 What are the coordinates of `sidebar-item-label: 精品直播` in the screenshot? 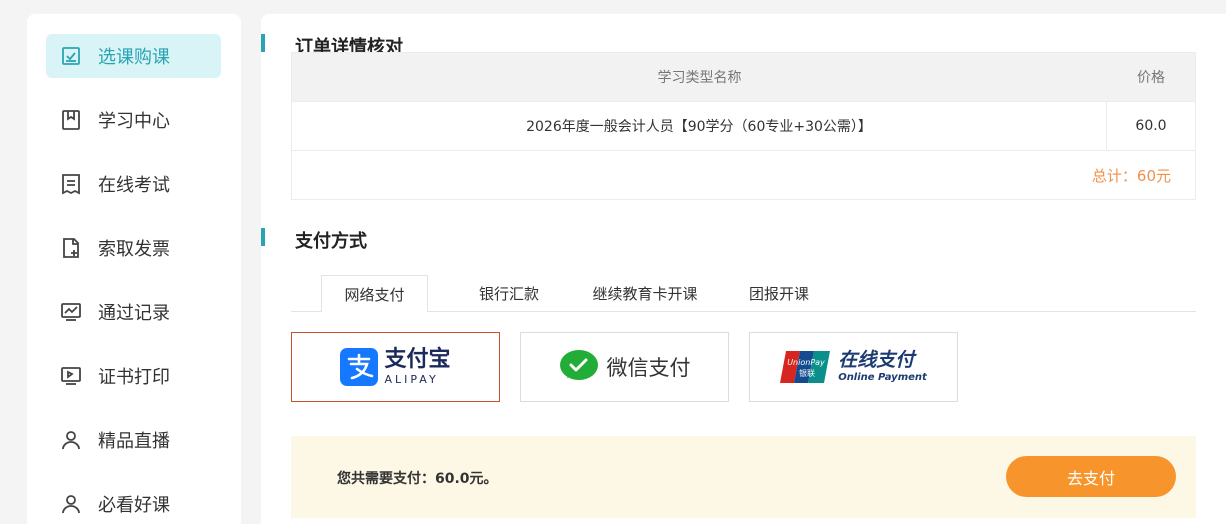 It's located at (134, 441).